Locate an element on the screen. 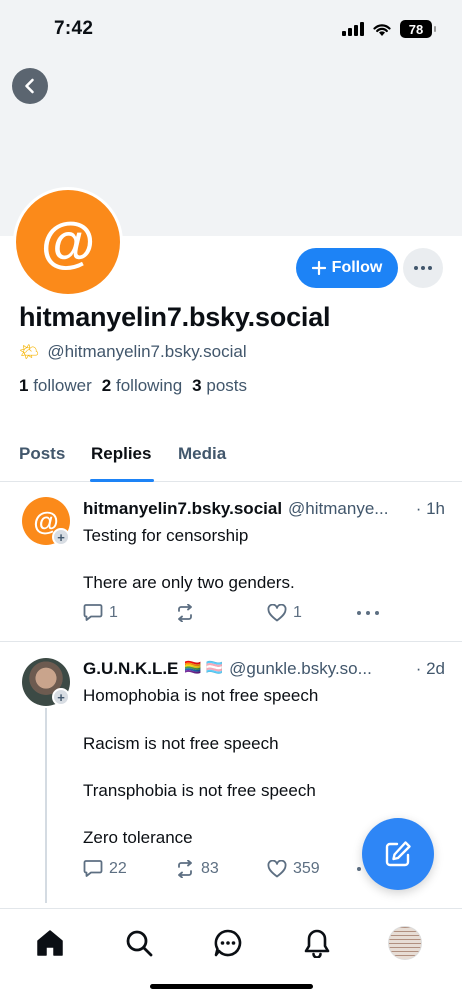  following-stat: 2 following is located at coordinates (142, 386).